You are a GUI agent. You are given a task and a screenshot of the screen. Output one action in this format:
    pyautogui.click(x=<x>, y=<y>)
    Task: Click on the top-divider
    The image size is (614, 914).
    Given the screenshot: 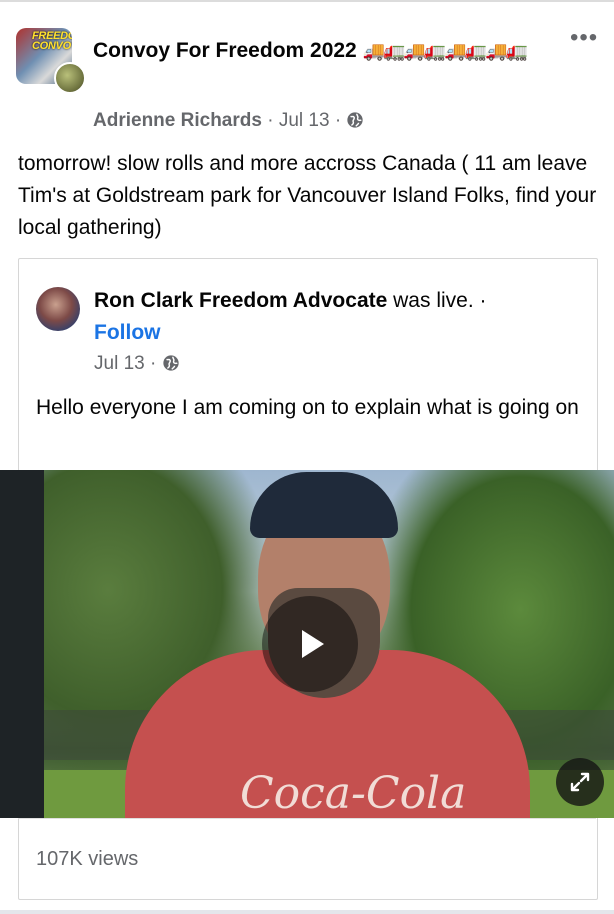 What is the action you would take?
    pyautogui.click(x=307, y=1)
    